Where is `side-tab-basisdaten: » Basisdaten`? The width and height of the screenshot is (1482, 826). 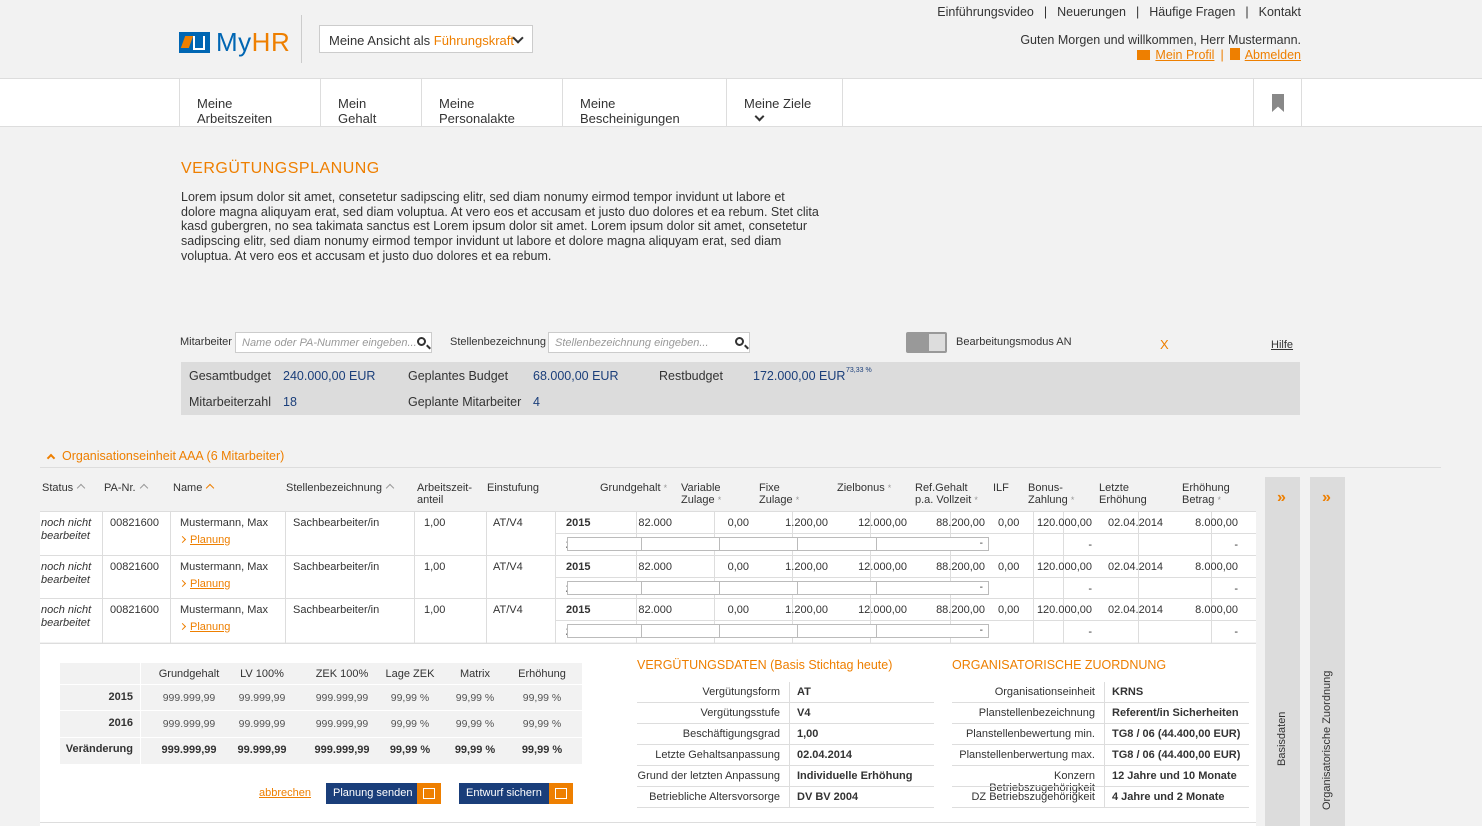
side-tab-basisdaten: » Basisdaten is located at coordinates (1282, 651).